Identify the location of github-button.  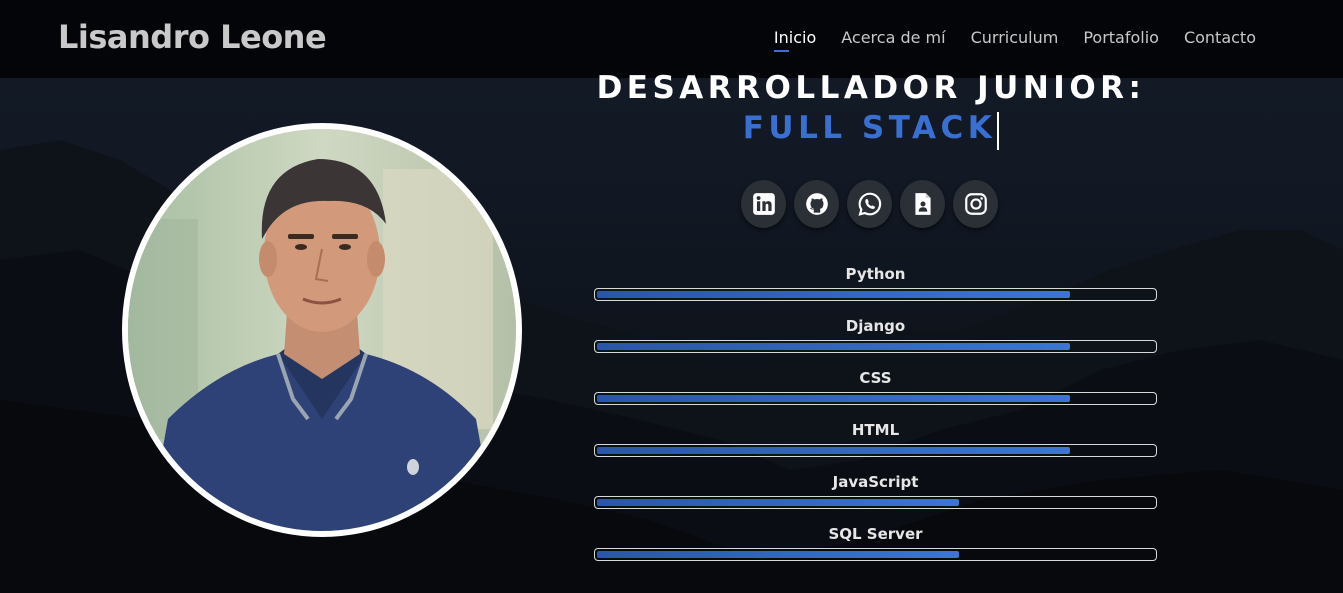
(816, 204).